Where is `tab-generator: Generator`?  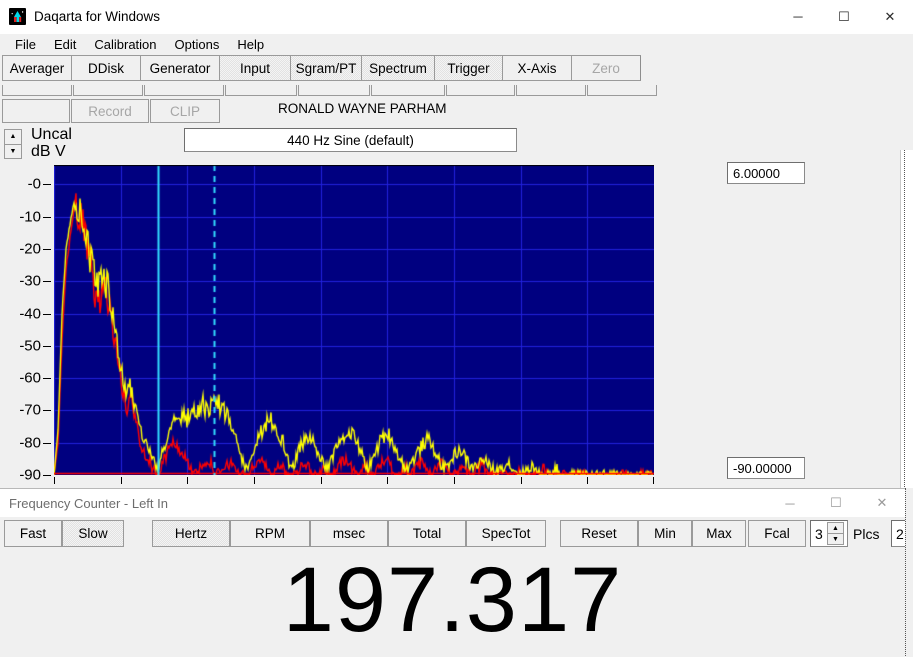 tab-generator: Generator is located at coordinates (180, 68).